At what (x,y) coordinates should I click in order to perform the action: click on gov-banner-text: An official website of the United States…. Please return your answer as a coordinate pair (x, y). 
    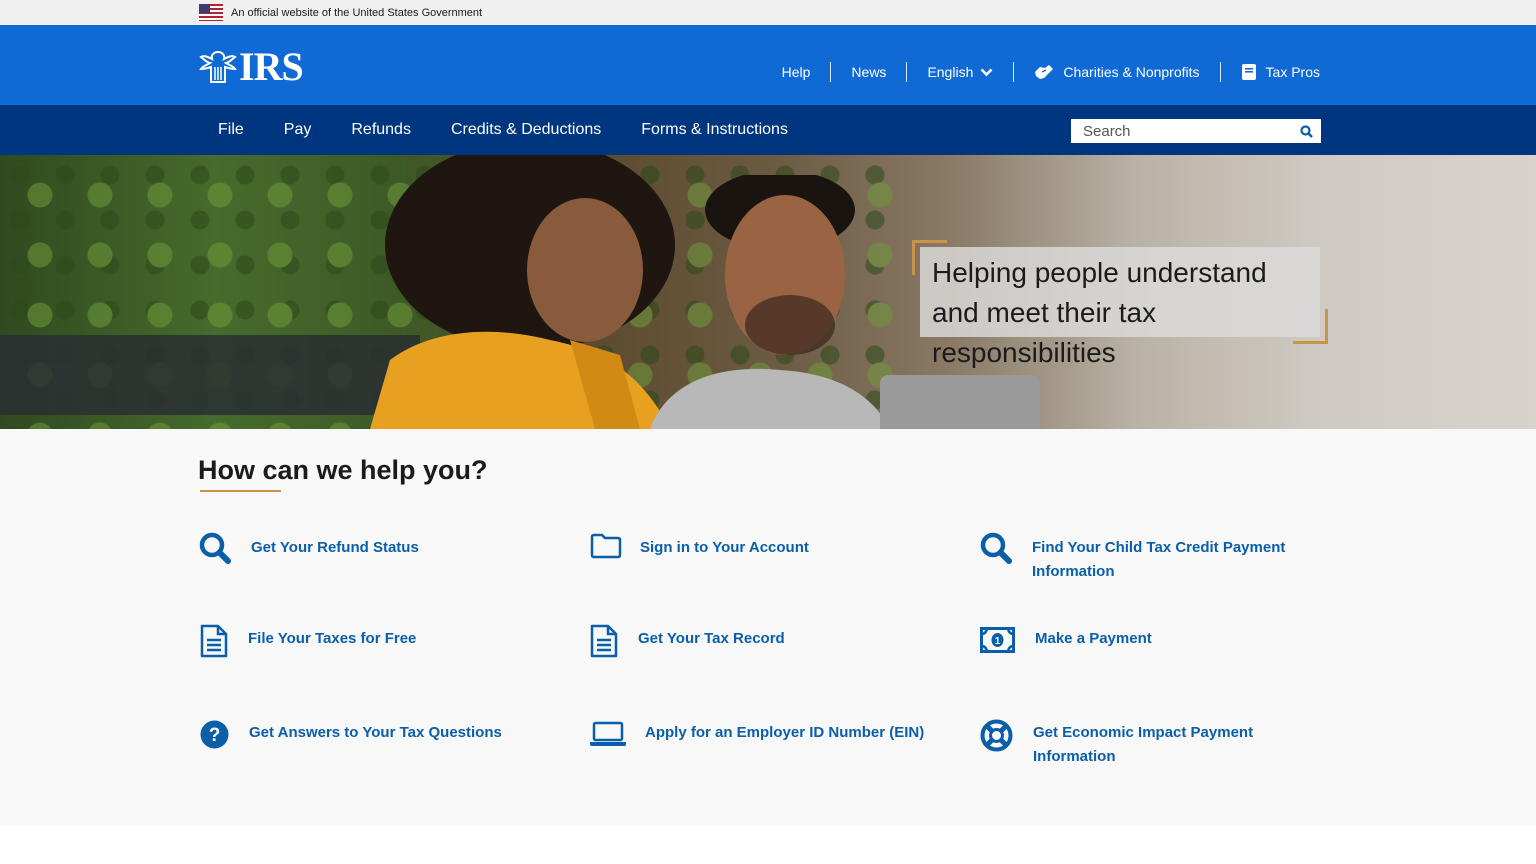
    Looking at the image, I should click on (357, 12).